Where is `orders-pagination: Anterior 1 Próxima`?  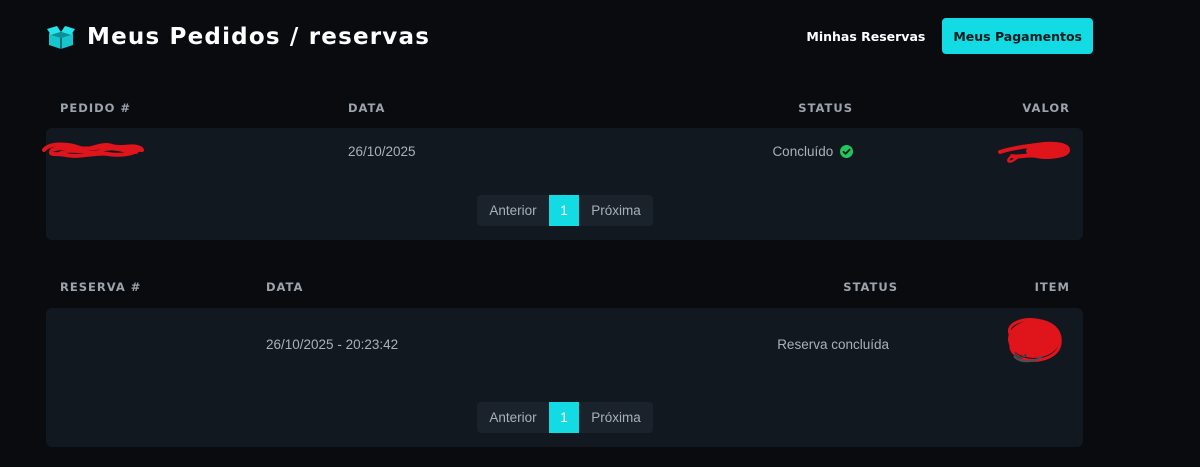
orders-pagination: Anterior 1 Próxima is located at coordinates (565, 210).